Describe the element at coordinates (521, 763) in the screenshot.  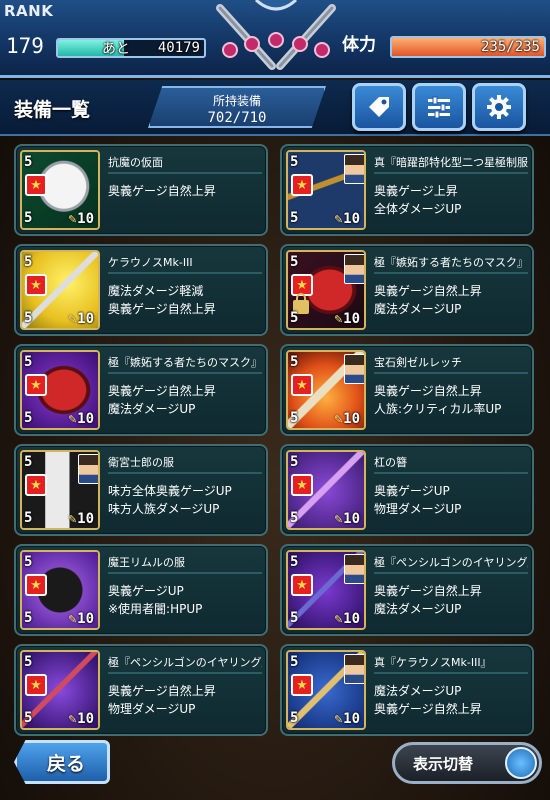
I see `refresh-icon` at that location.